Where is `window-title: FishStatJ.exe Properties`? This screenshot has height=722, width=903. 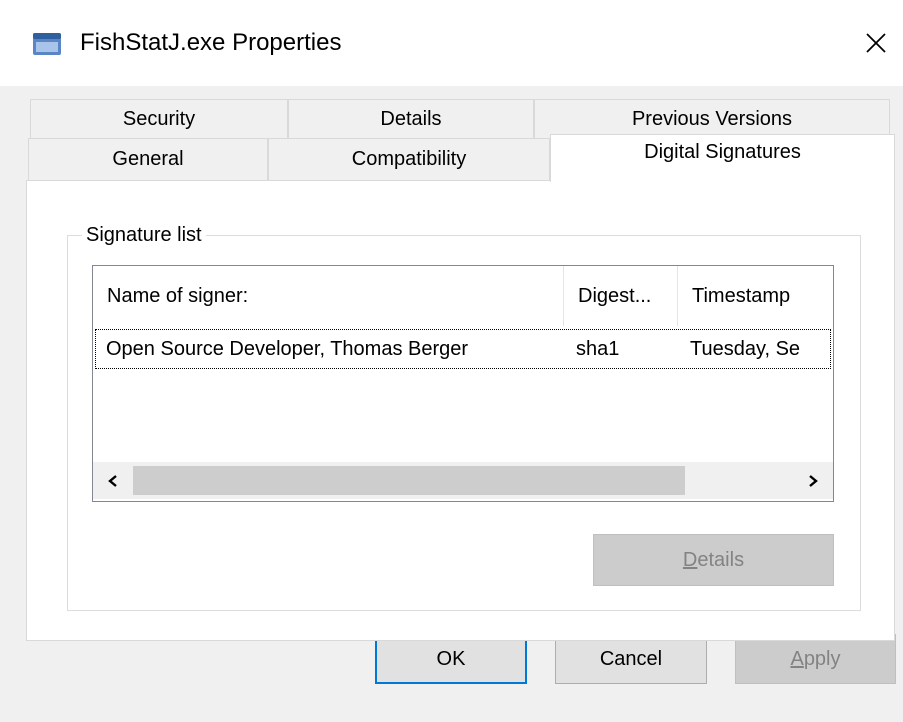
window-title: FishStatJ.exe Properties is located at coordinates (211, 42).